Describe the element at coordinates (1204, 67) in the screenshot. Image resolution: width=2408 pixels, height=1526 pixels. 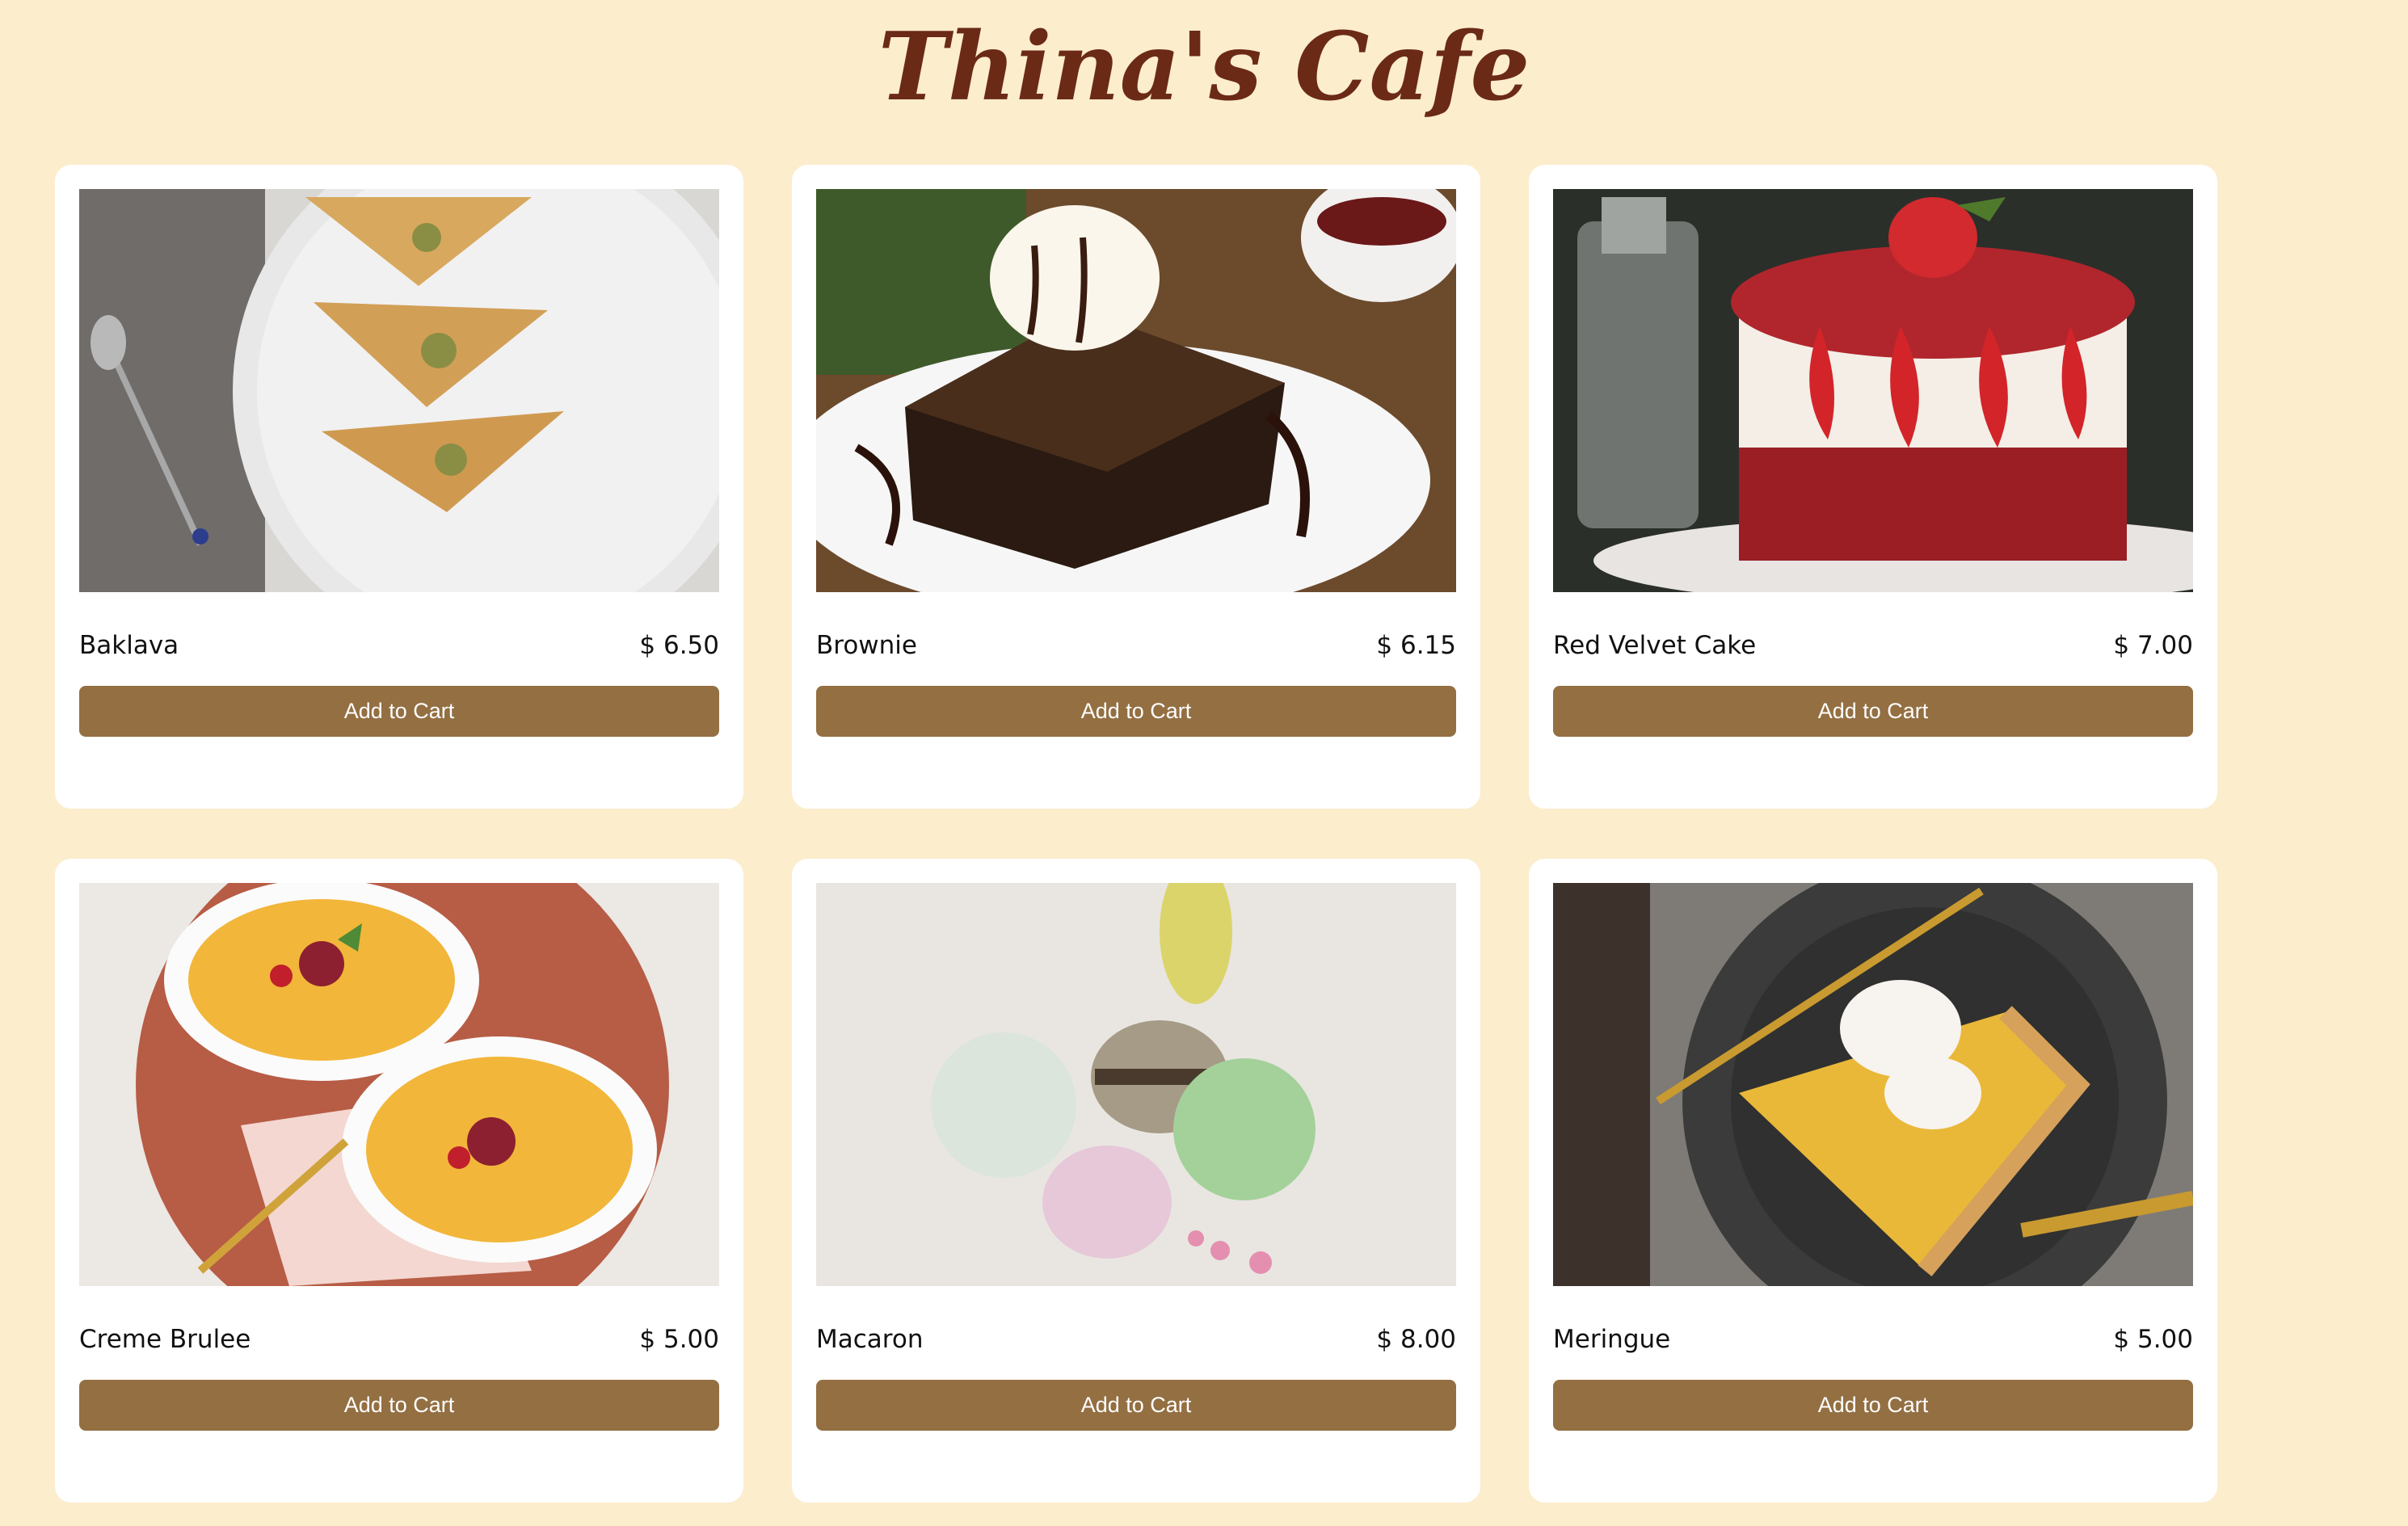
I see `page-title: Thina's Cafe` at that location.